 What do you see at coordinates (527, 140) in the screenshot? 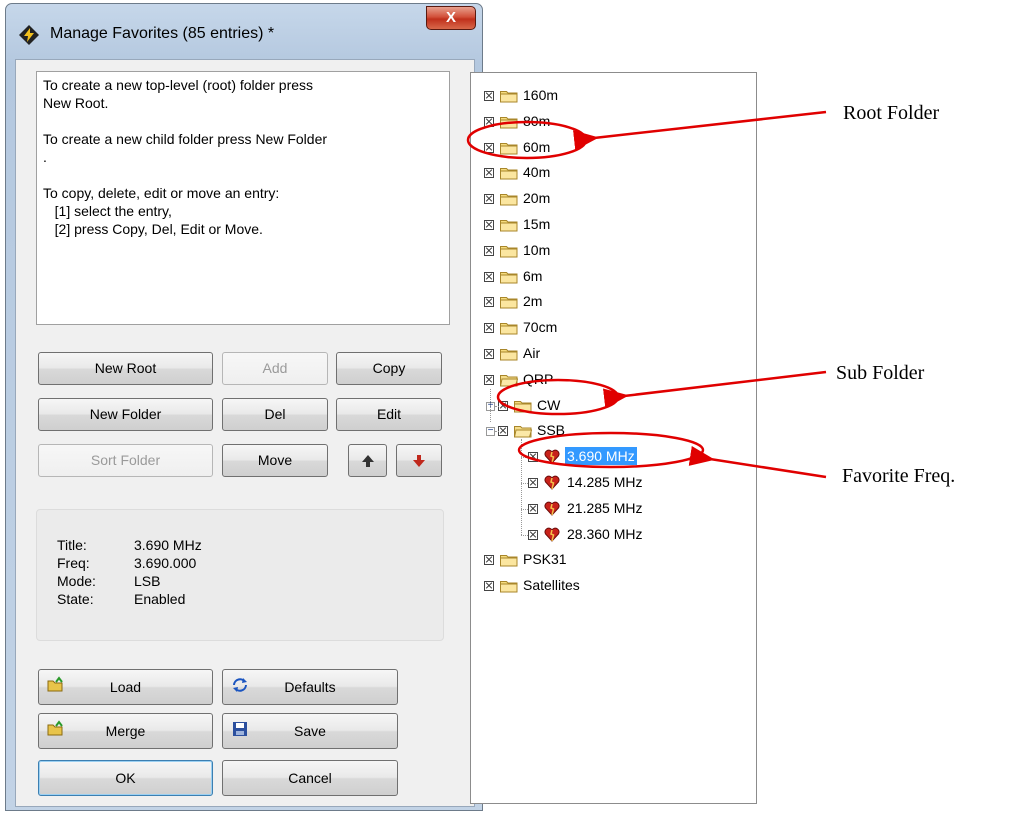
I see `root-folder-highlight` at bounding box center [527, 140].